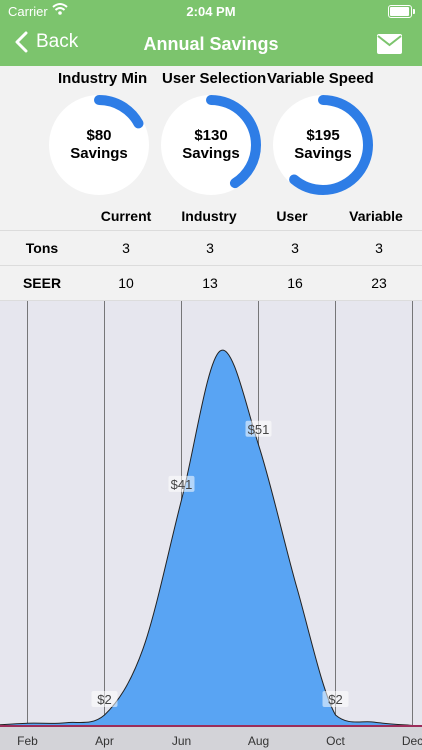 This screenshot has height=750, width=422. Describe the element at coordinates (259, 429) in the screenshot. I see `data-label: $51` at that location.